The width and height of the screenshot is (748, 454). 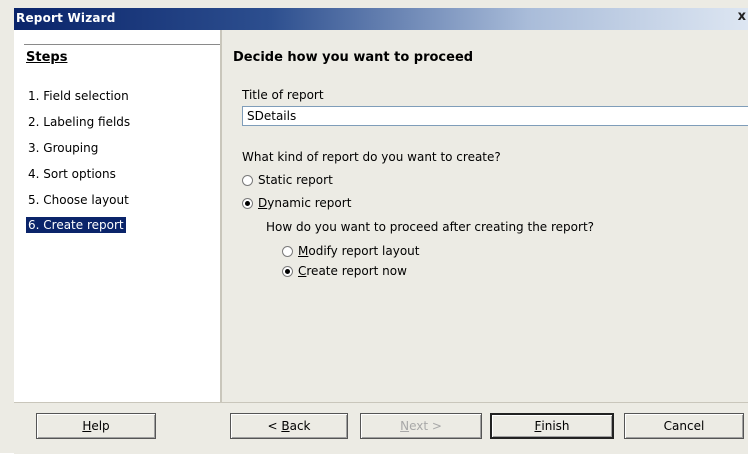 I want to click on create-now-label: Create report now, so click(x=352, y=271).